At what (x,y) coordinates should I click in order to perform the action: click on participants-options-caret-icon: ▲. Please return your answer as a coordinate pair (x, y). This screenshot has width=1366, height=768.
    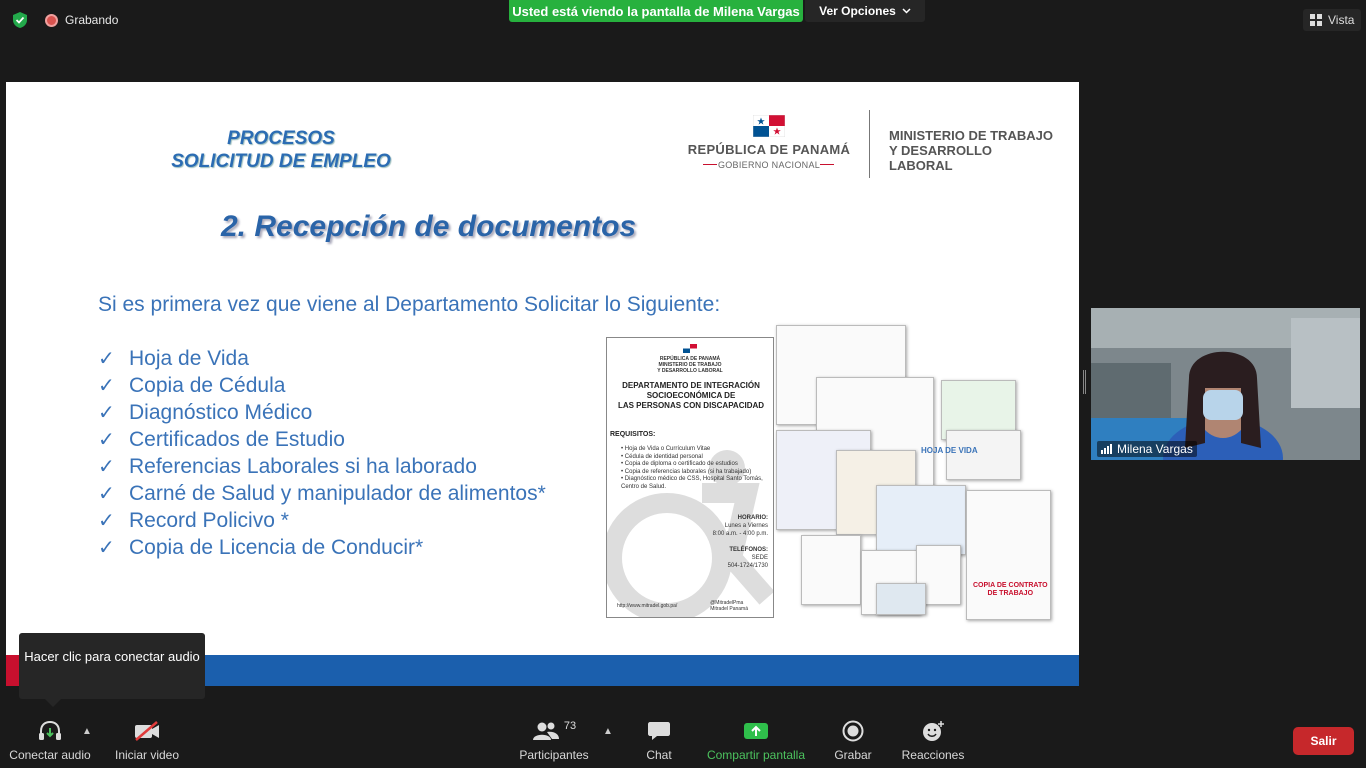
    Looking at the image, I should click on (608, 731).